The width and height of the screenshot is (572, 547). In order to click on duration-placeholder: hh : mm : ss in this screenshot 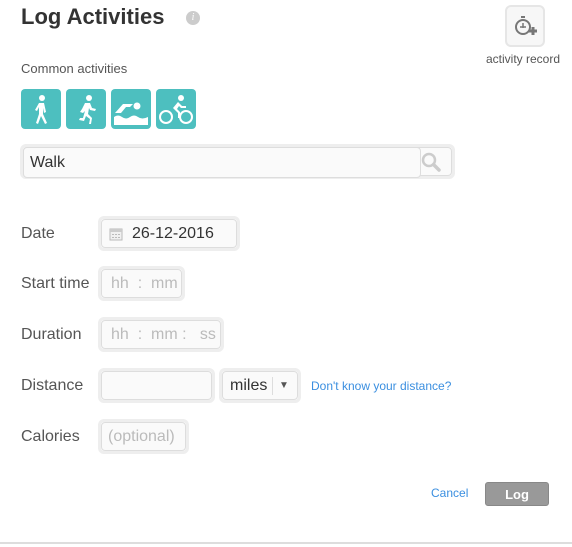, I will do `click(161, 334)`.